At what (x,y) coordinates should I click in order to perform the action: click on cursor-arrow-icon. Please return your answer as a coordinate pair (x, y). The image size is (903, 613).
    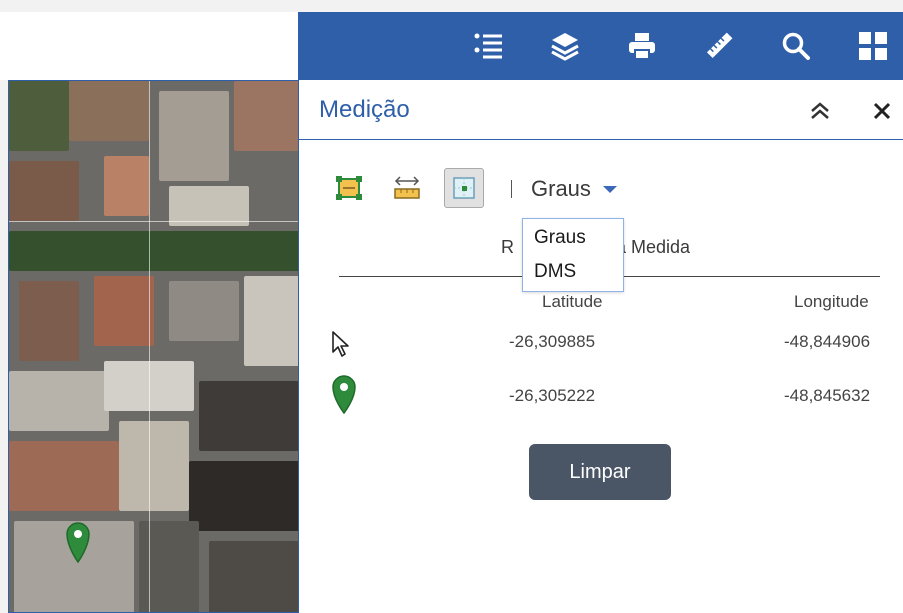
    Looking at the image, I should click on (342, 346).